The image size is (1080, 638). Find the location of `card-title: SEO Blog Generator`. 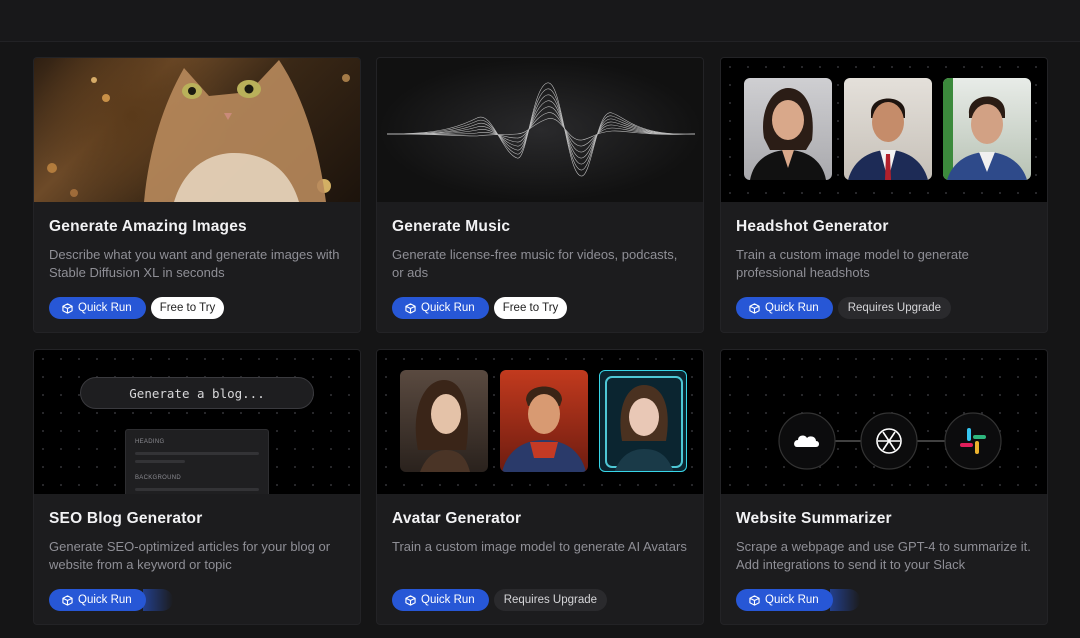

card-title: SEO Blog Generator is located at coordinates (126, 518).